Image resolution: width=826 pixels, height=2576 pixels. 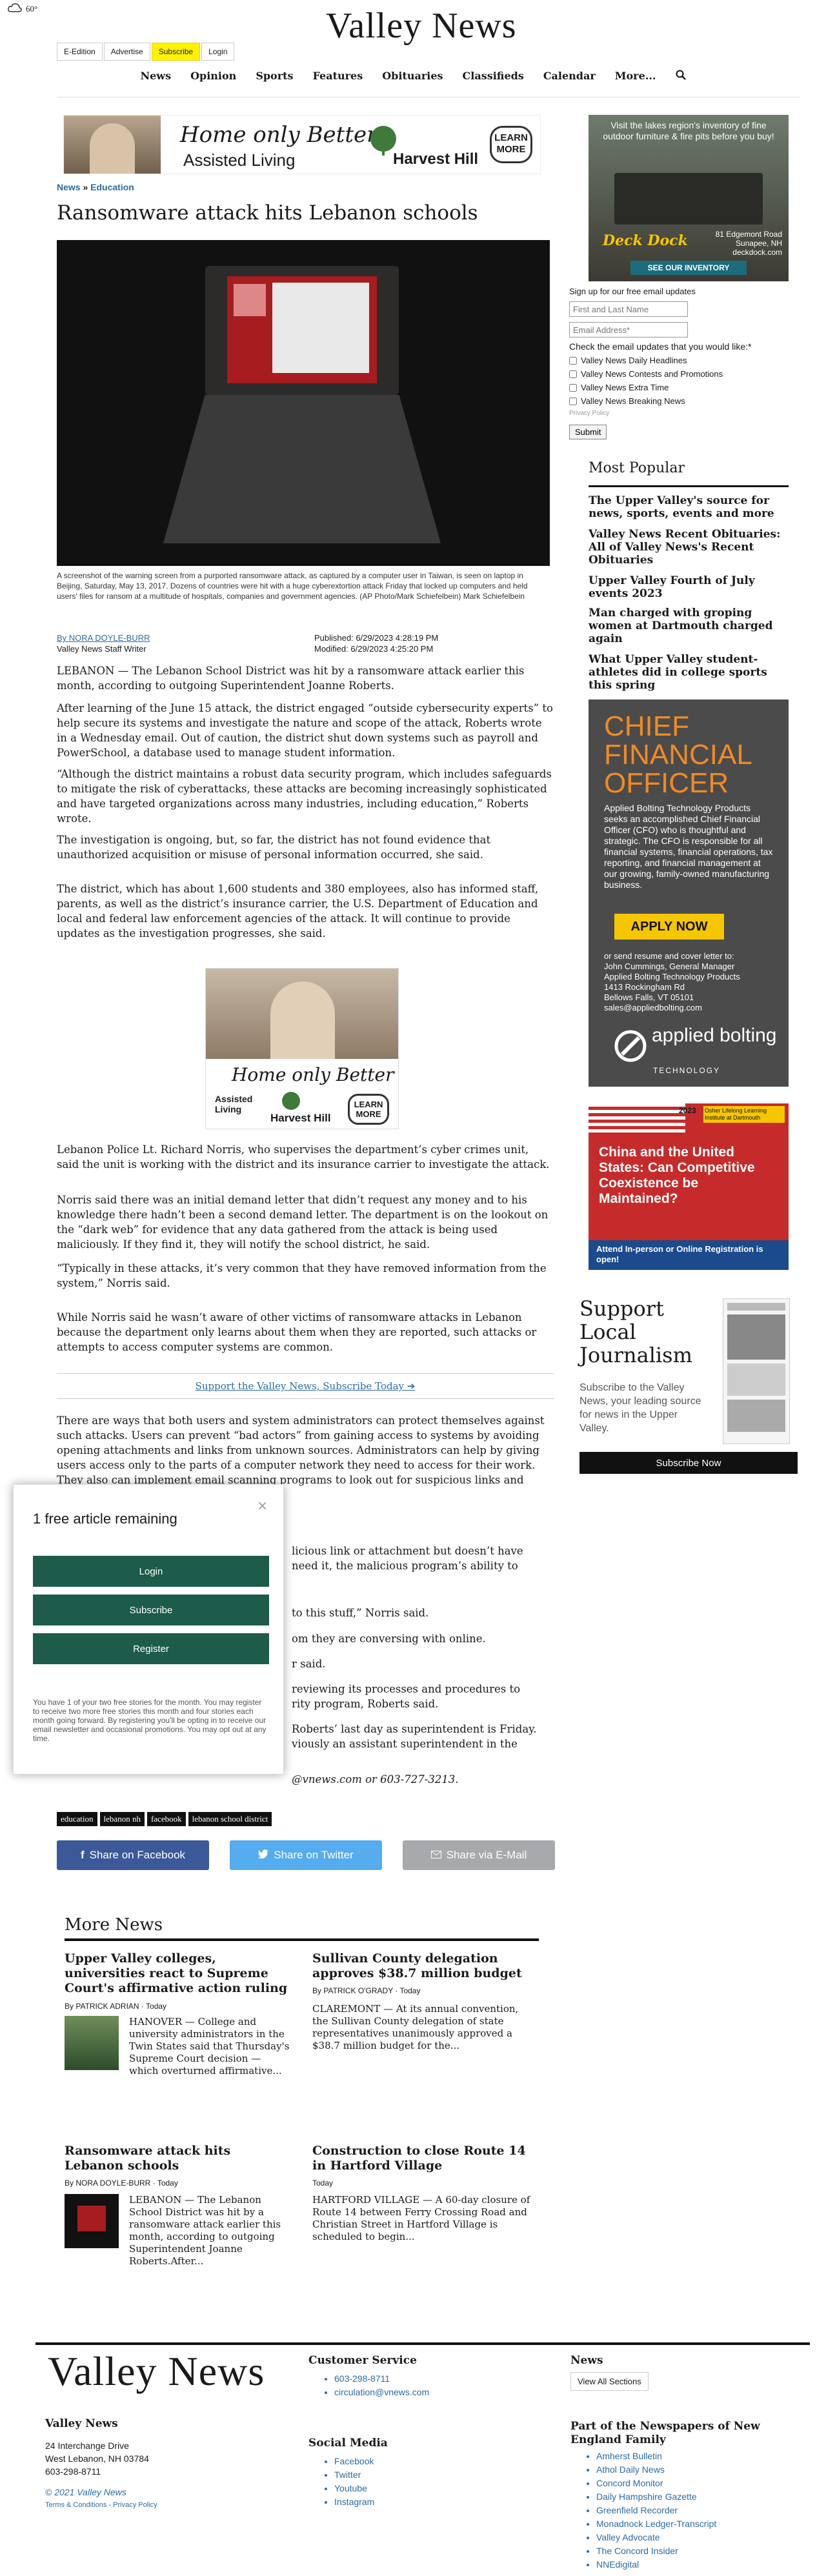 I want to click on footer-youtube-link: Youtube, so click(x=354, y=2488).